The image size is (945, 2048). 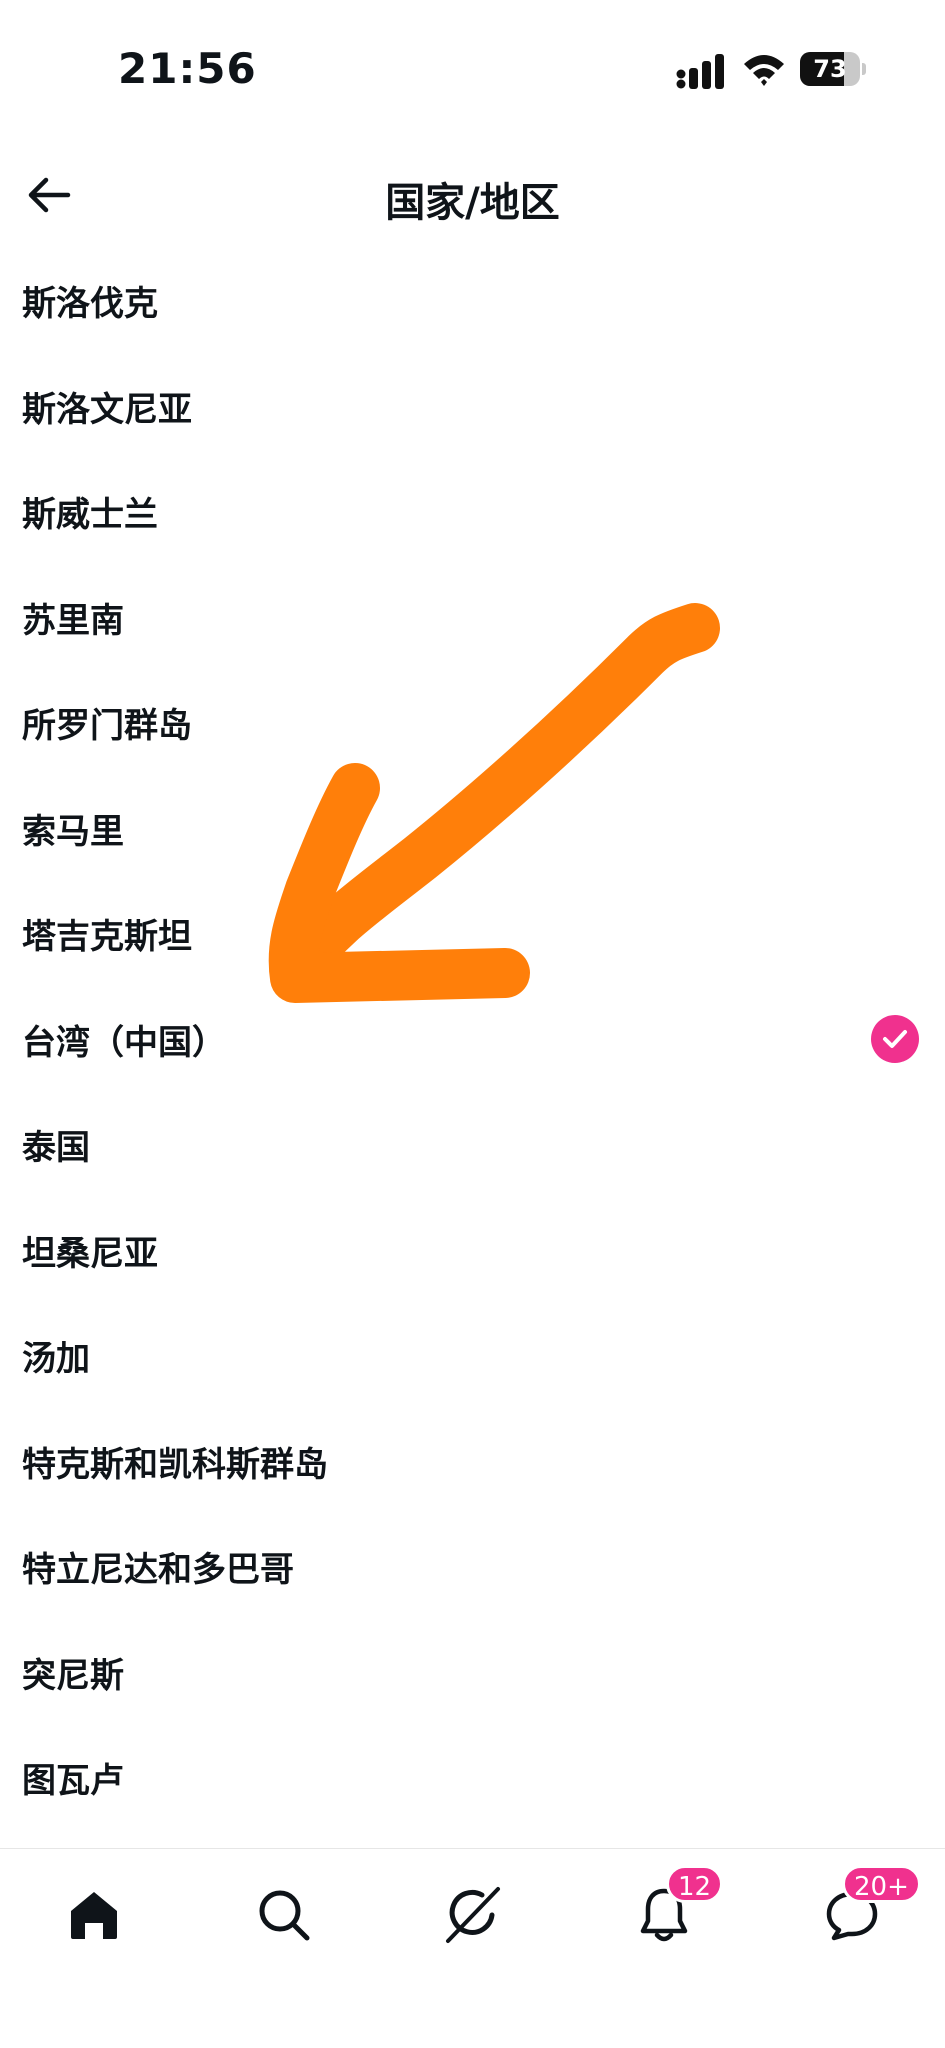 I want to click on list-item: 汤加, so click(x=472, y=1356).